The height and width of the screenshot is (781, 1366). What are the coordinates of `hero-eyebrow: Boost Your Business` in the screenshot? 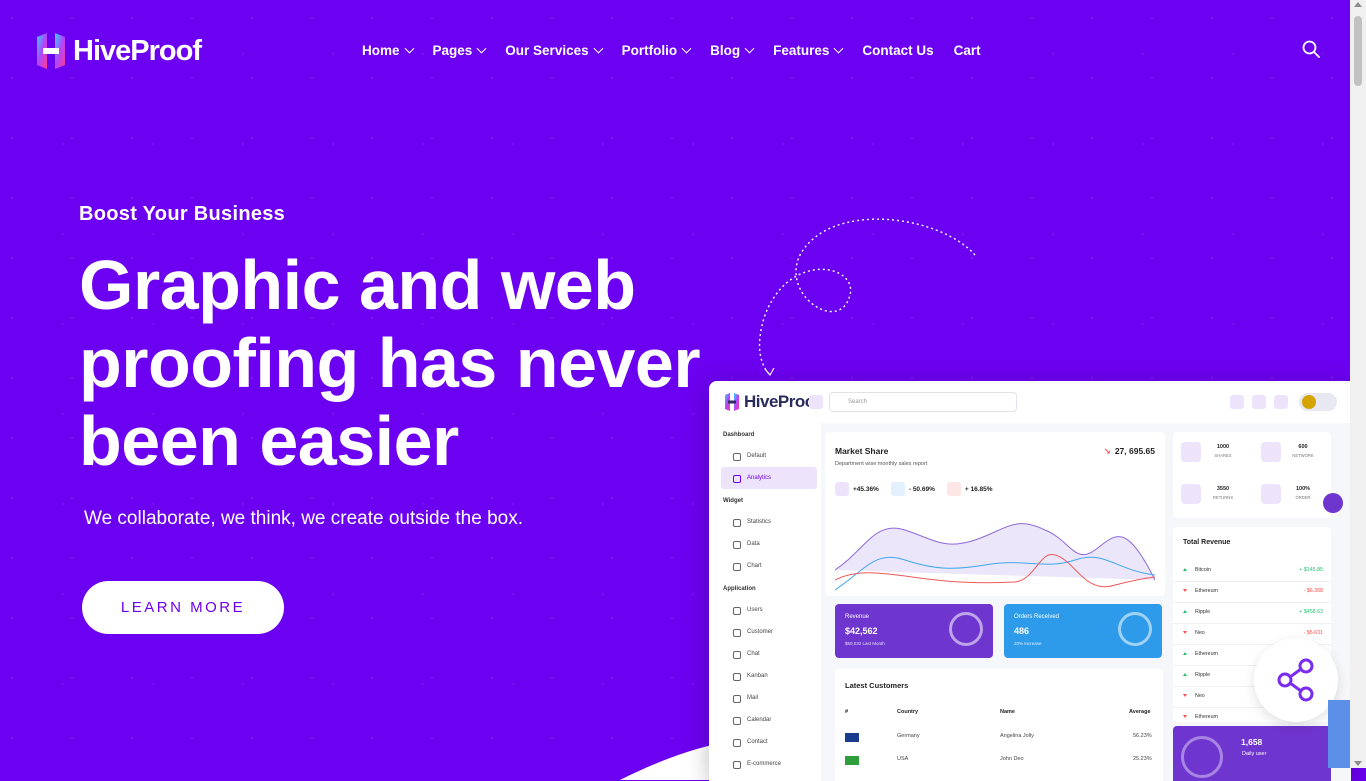 It's located at (182, 214).